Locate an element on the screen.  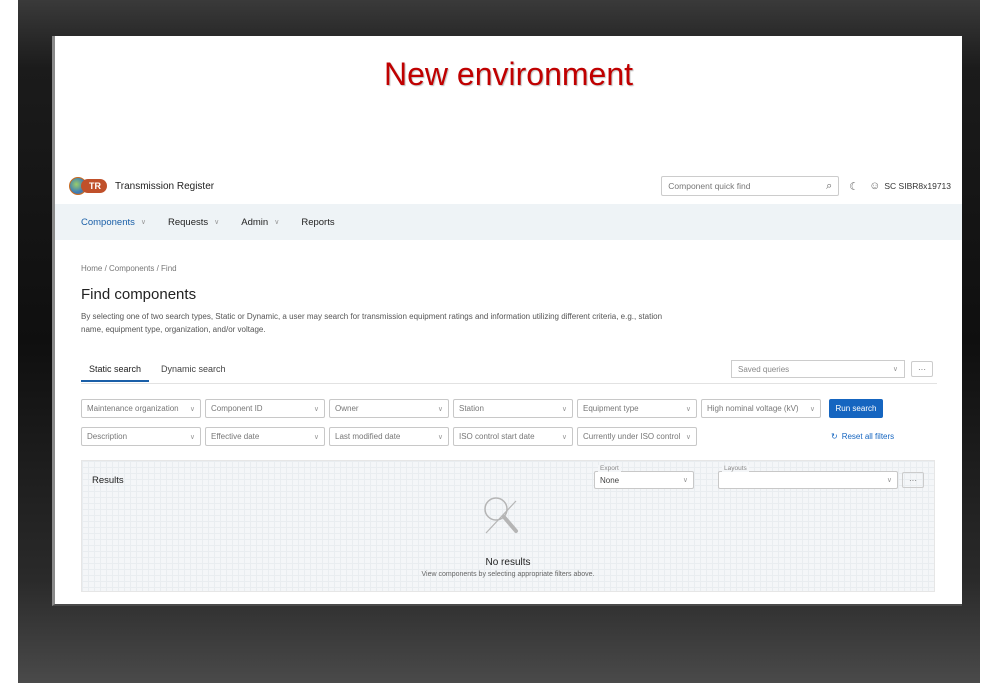
filter-component-id: Component ID ∨ is located at coordinates (265, 408).